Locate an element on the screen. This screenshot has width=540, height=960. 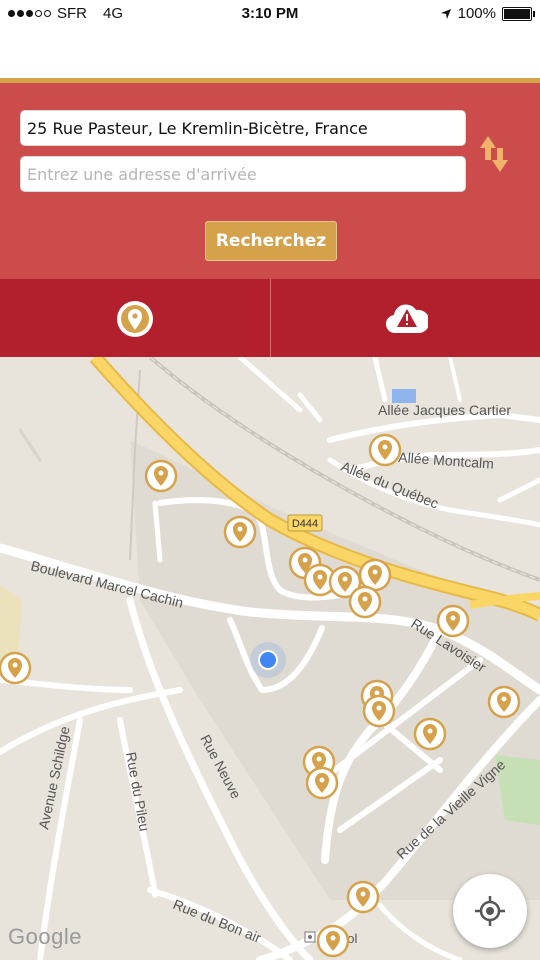
swap-arrows-icon is located at coordinates (494, 154).